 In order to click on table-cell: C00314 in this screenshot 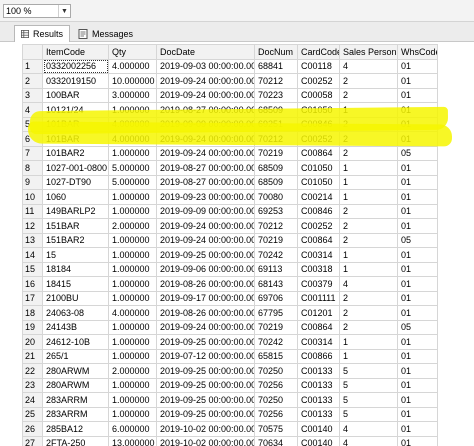, I will do `click(318, 342)`.